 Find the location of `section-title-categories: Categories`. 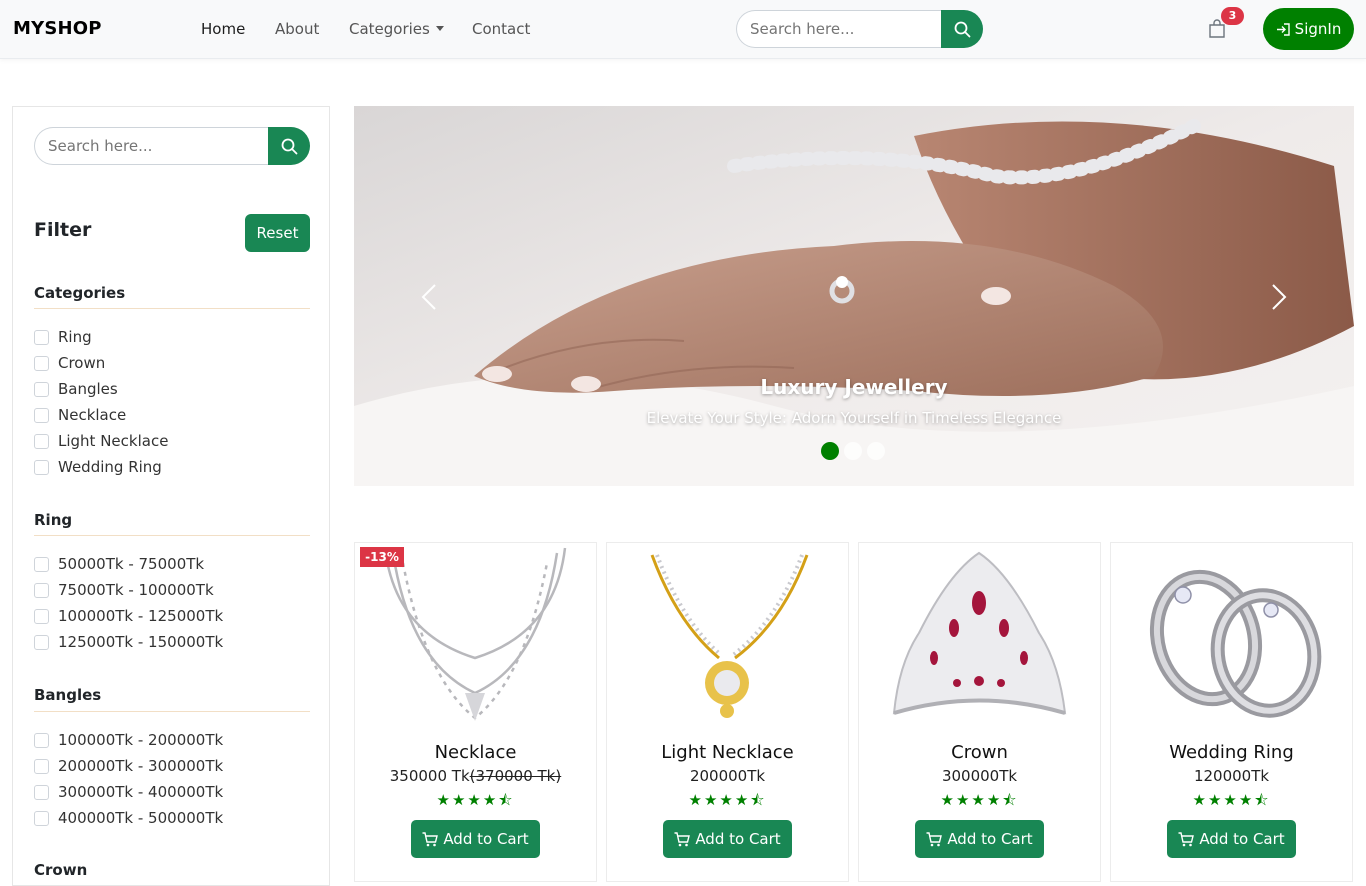

section-title-categories: Categories is located at coordinates (80, 293).